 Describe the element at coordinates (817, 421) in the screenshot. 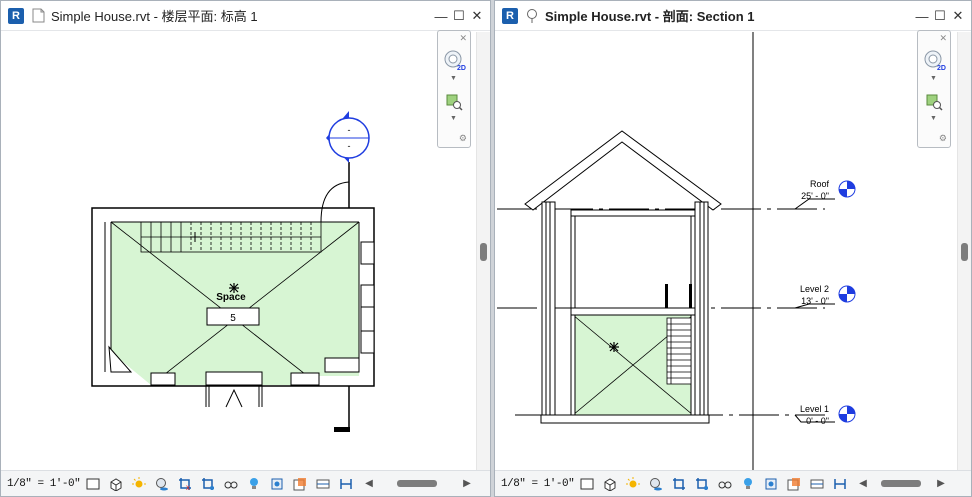

I see `level-elevation-level-1: 0' - 0"` at that location.